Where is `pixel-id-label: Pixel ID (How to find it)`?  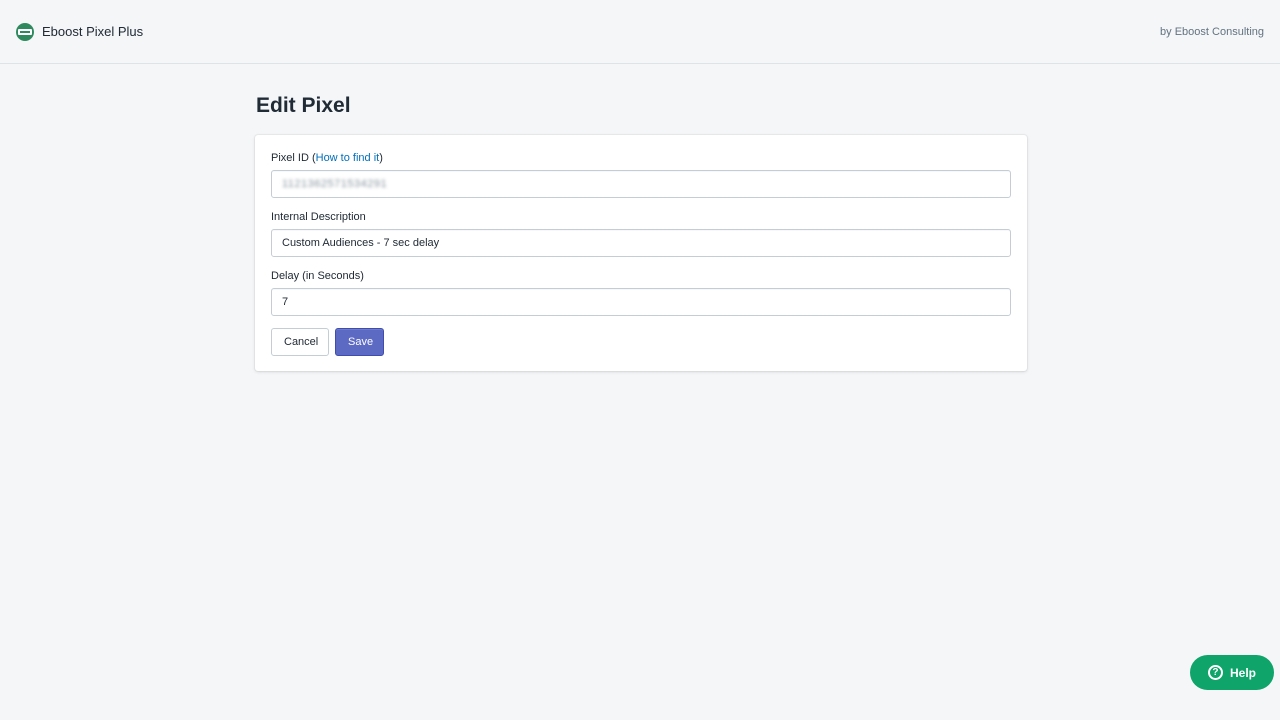
pixel-id-label: Pixel ID (How to find it) is located at coordinates (327, 158).